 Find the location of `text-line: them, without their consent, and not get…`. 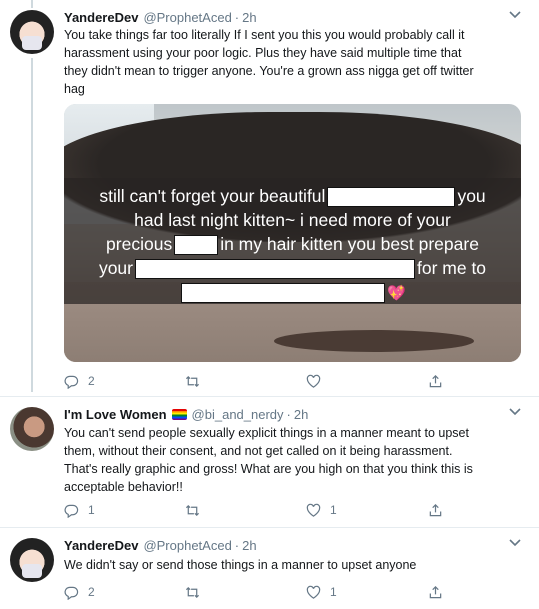

text-line: them, without their consent, and not get… is located at coordinates (258, 451).